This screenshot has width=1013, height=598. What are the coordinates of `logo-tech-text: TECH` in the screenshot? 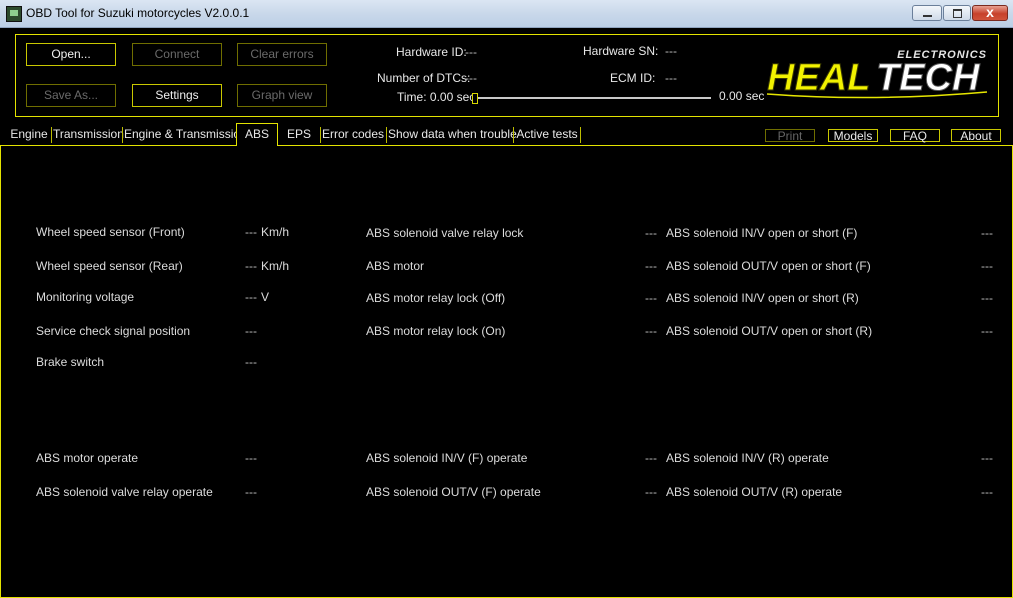 It's located at (928, 78).